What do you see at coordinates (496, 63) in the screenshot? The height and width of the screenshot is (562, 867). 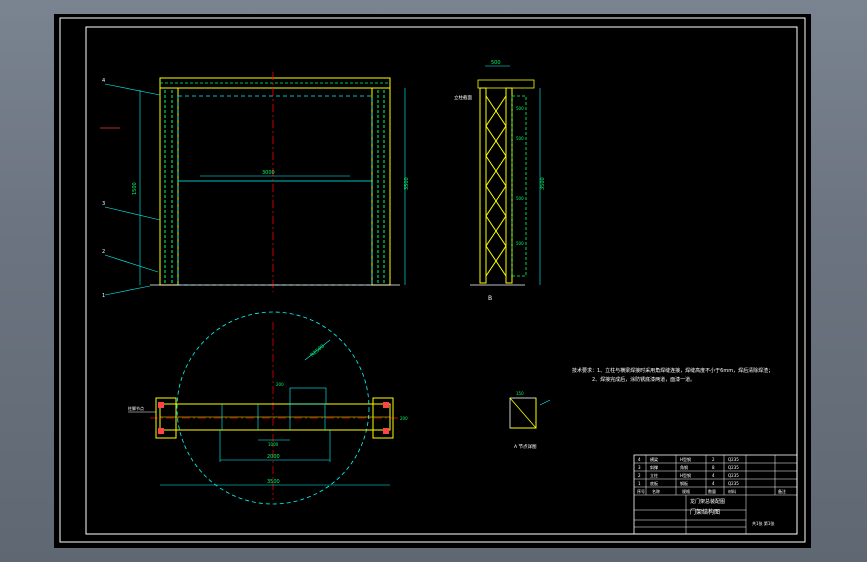 I see `side-top-dim: 500` at bounding box center [496, 63].